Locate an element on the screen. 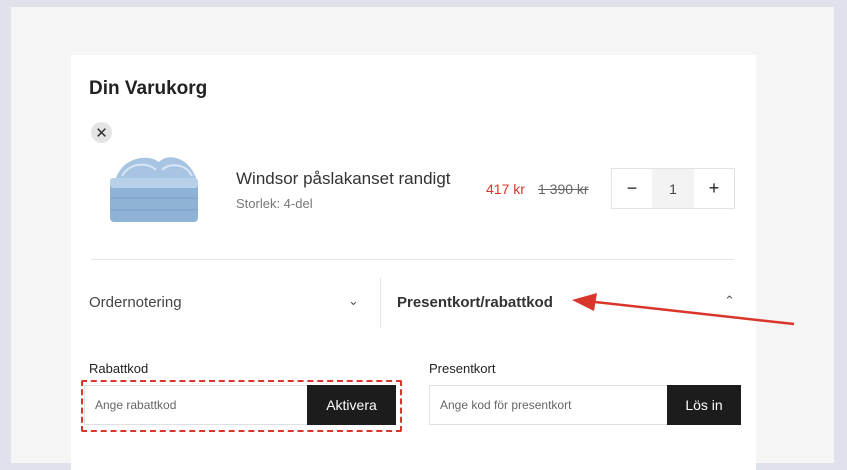 The width and height of the screenshot is (847, 470). discount-label: Rabattkod is located at coordinates (119, 368).